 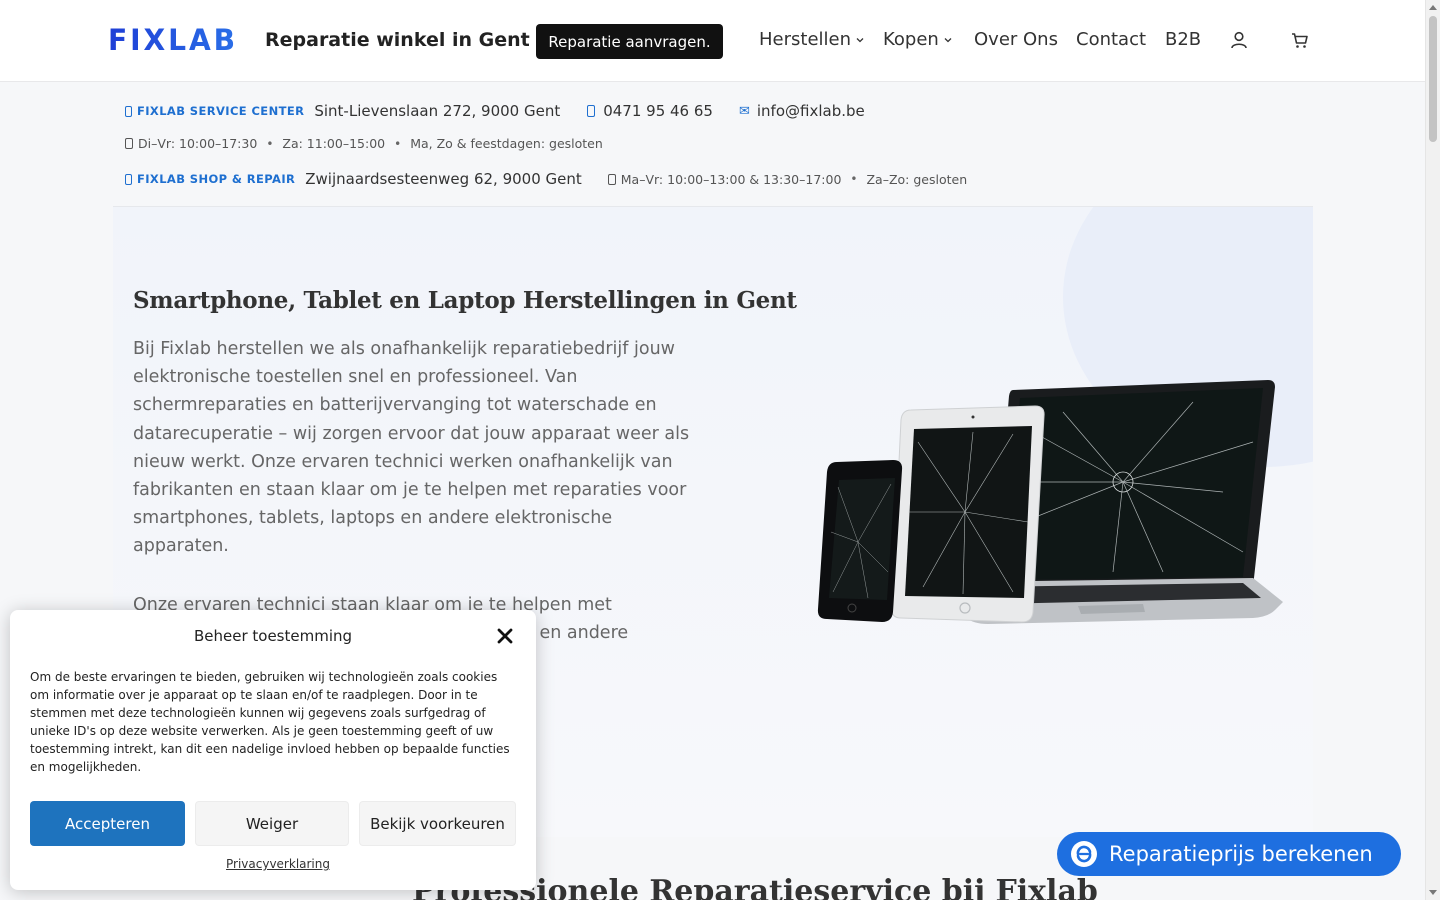 What do you see at coordinates (811, 111) in the screenshot?
I see `service-center-email: info@fixlab.be` at bounding box center [811, 111].